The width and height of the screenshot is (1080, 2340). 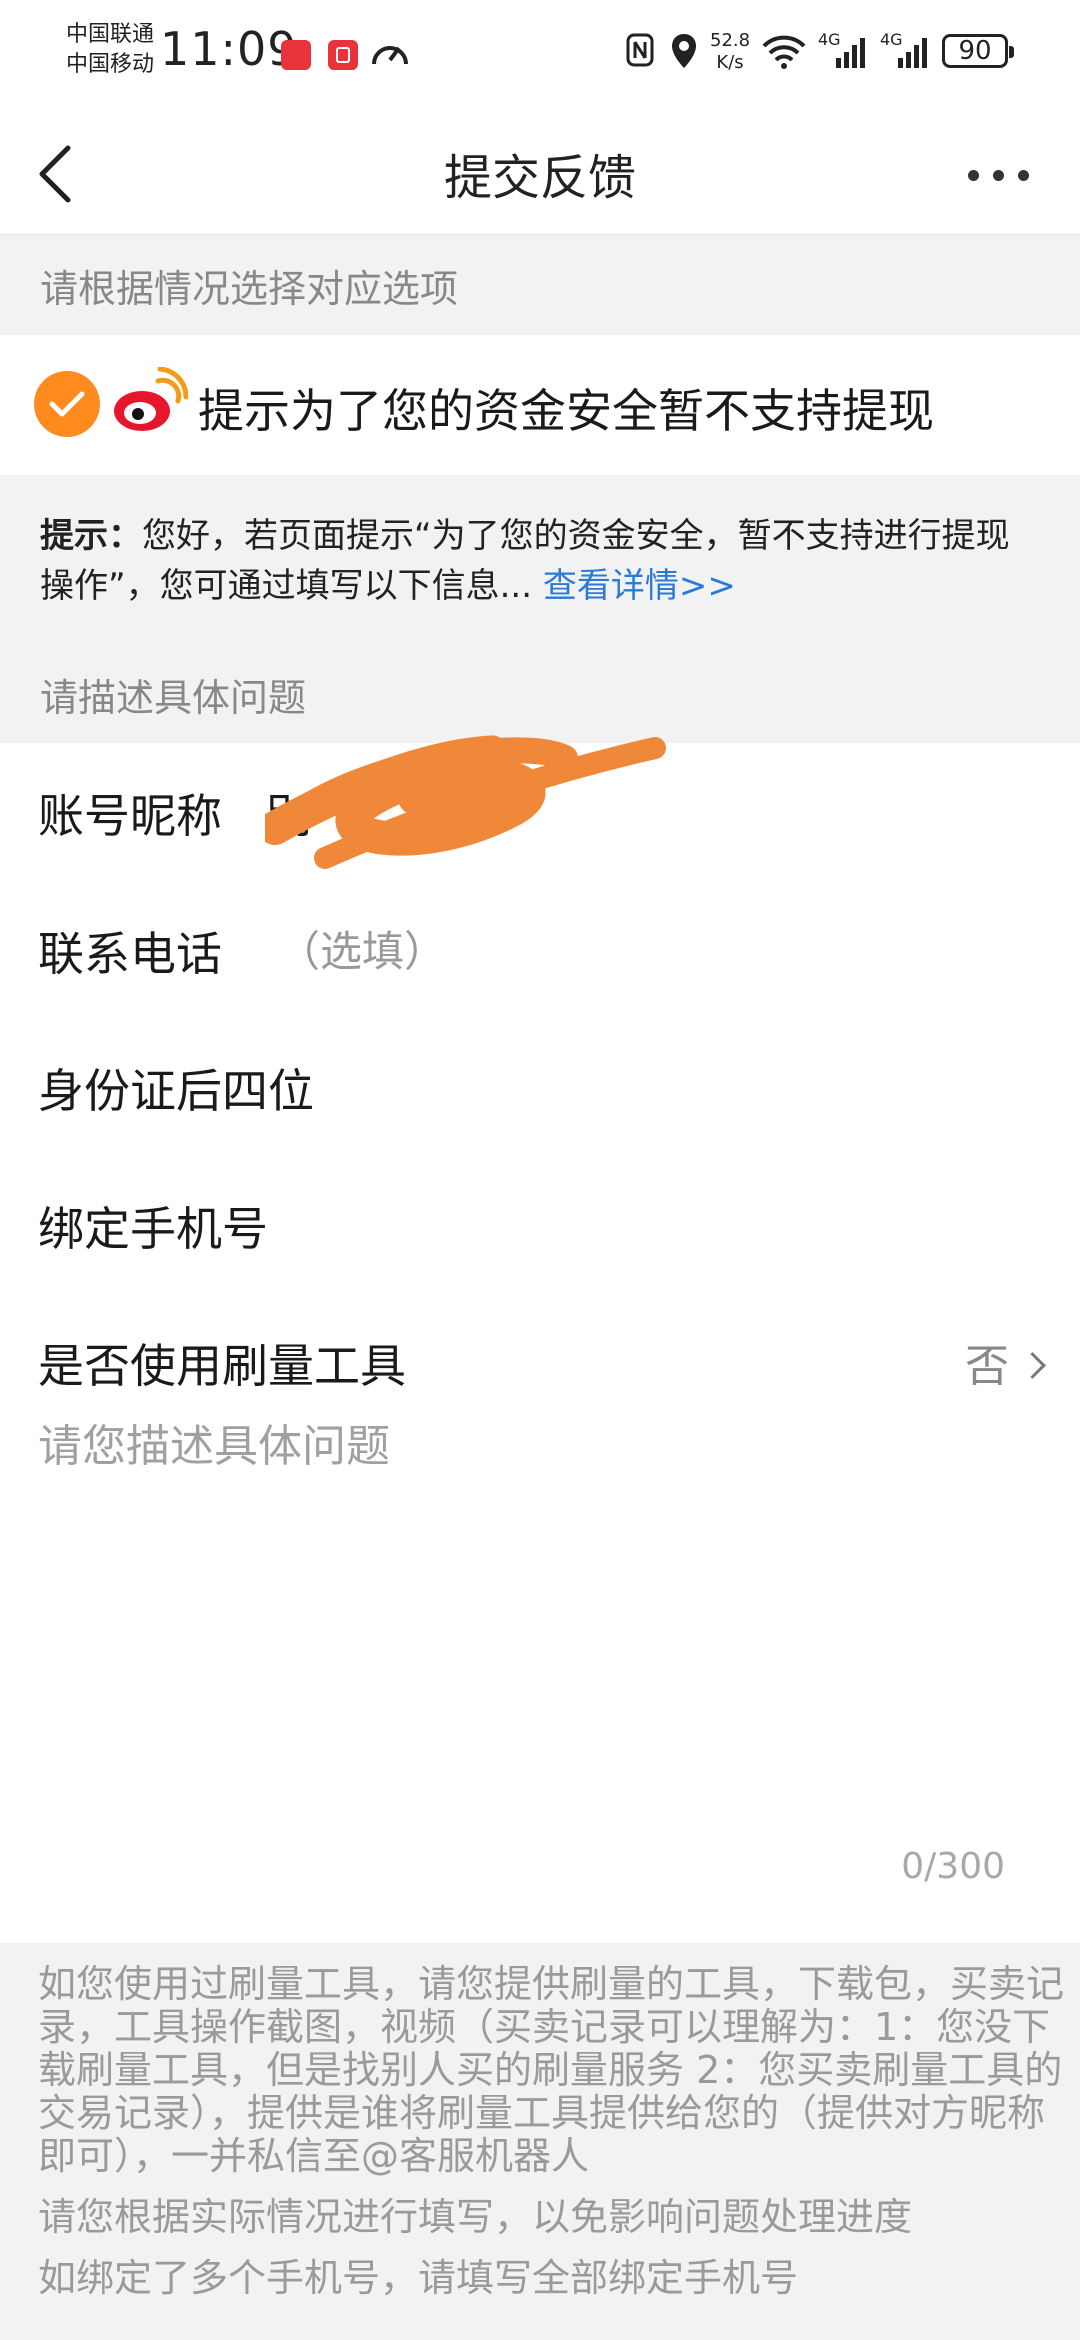 What do you see at coordinates (973, 175) in the screenshot?
I see `more-dots-icon` at bounding box center [973, 175].